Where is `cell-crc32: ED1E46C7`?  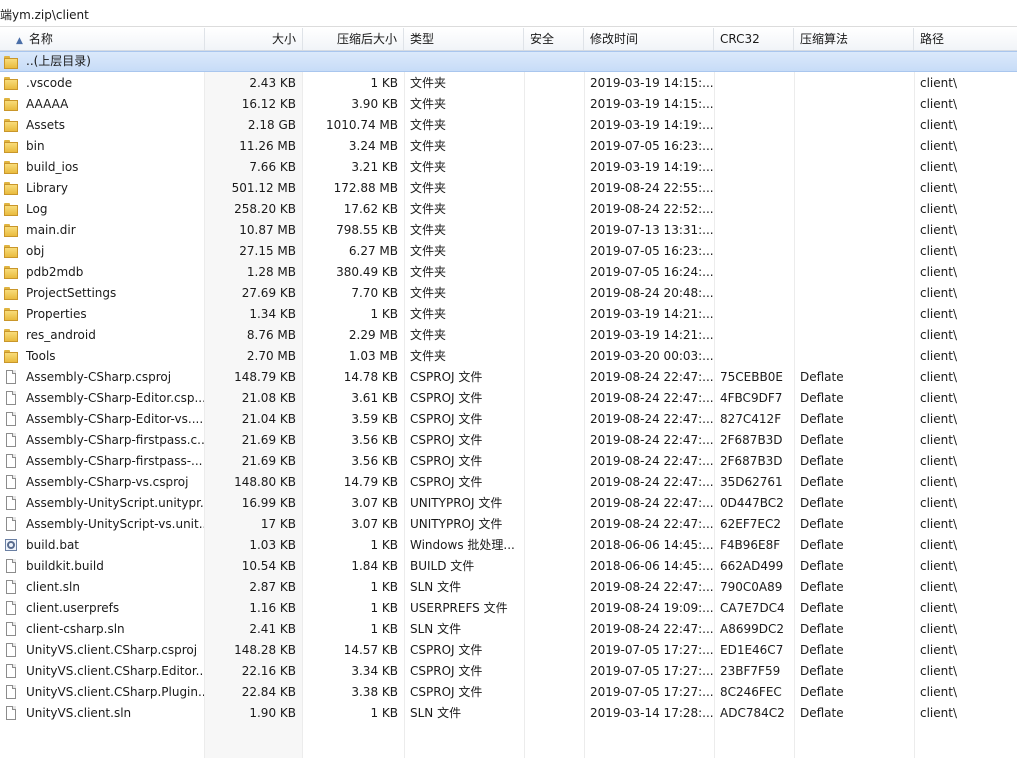
cell-crc32: ED1E46C7 is located at coordinates (752, 650).